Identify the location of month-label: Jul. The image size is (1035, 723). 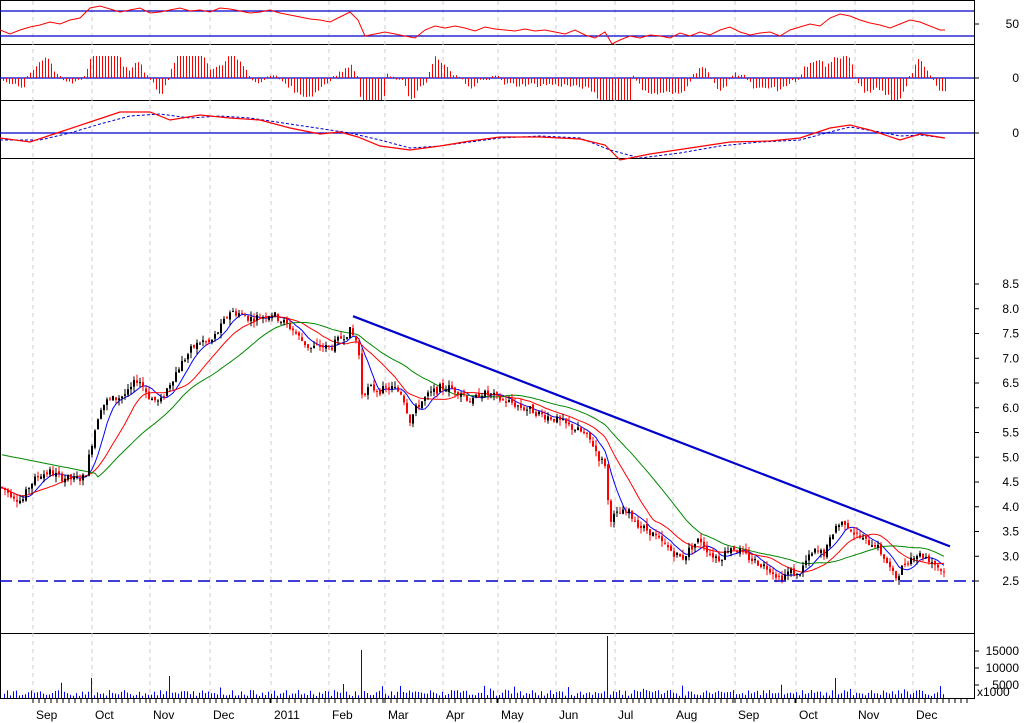
(625, 715).